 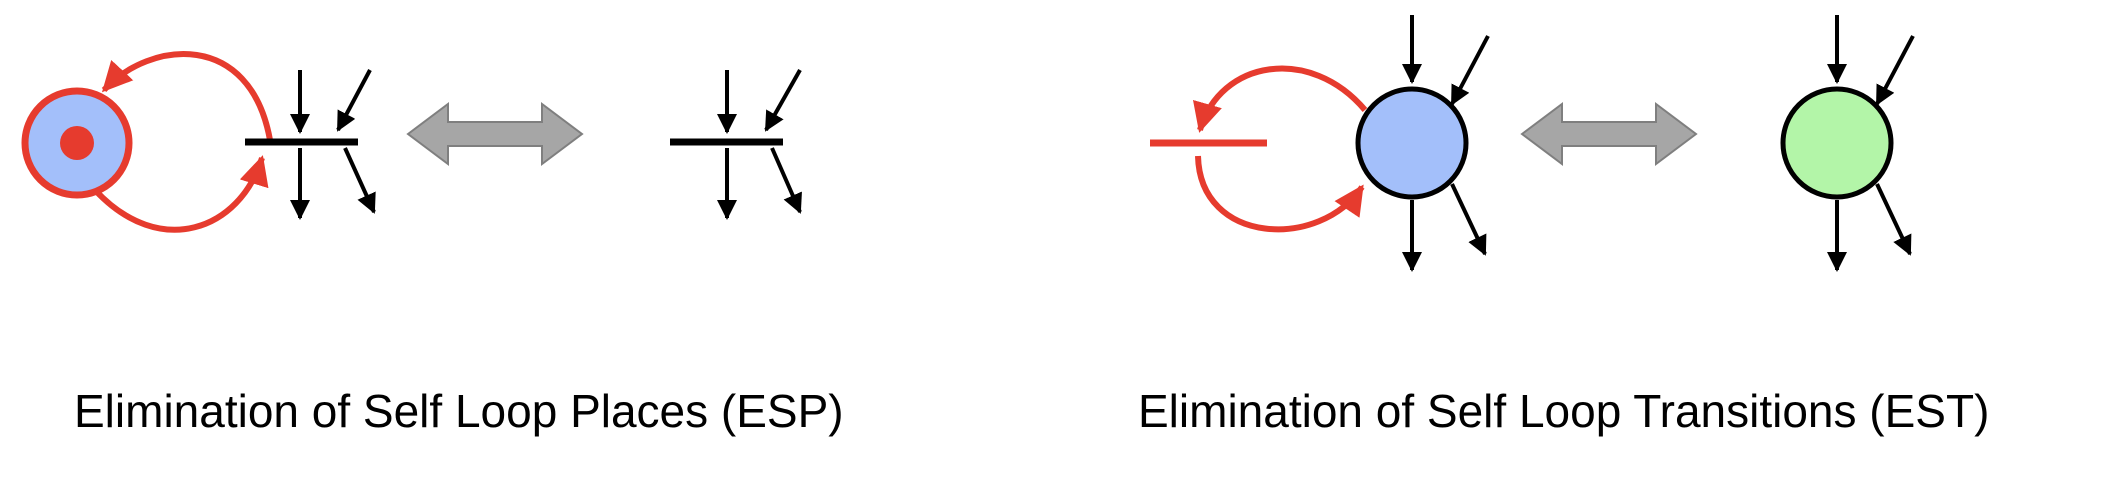 I want to click on est-after-net, so click(x=1847, y=143).